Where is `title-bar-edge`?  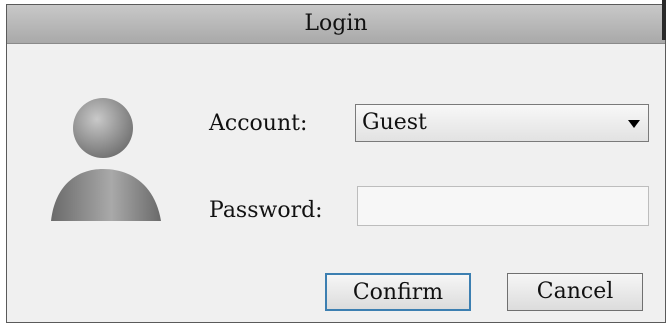 title-bar-edge is located at coordinates (664, 20).